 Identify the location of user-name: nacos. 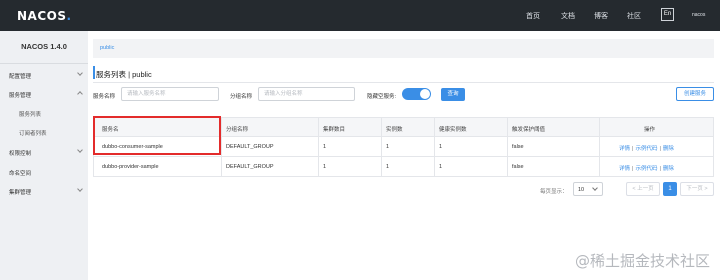
(698, 15).